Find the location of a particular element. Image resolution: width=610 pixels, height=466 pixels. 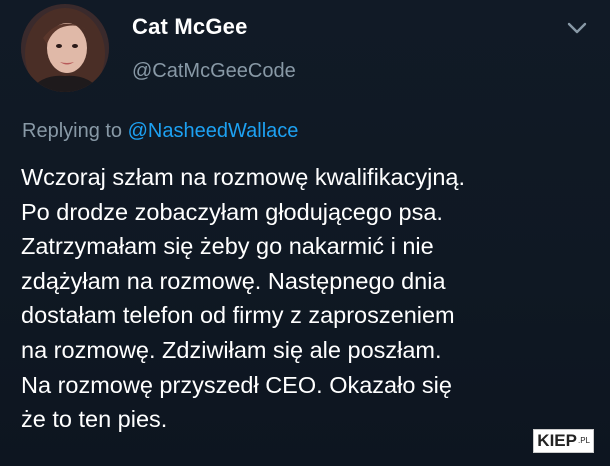

tweet-body-line: dostałam telefon od firmy z zaproszeniem is located at coordinates (238, 315).